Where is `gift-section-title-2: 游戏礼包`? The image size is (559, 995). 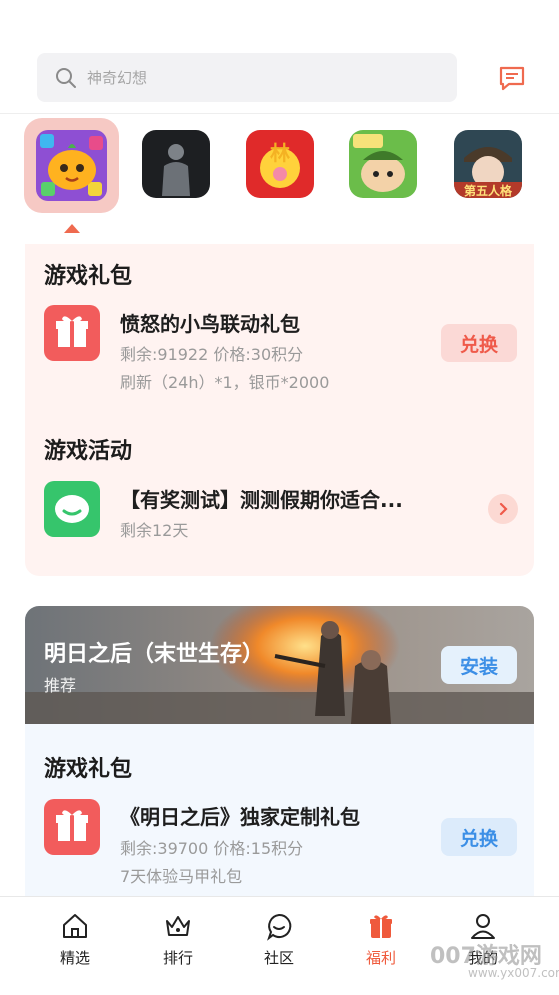
gift-section-title-2: 游戏礼包 is located at coordinates (88, 769).